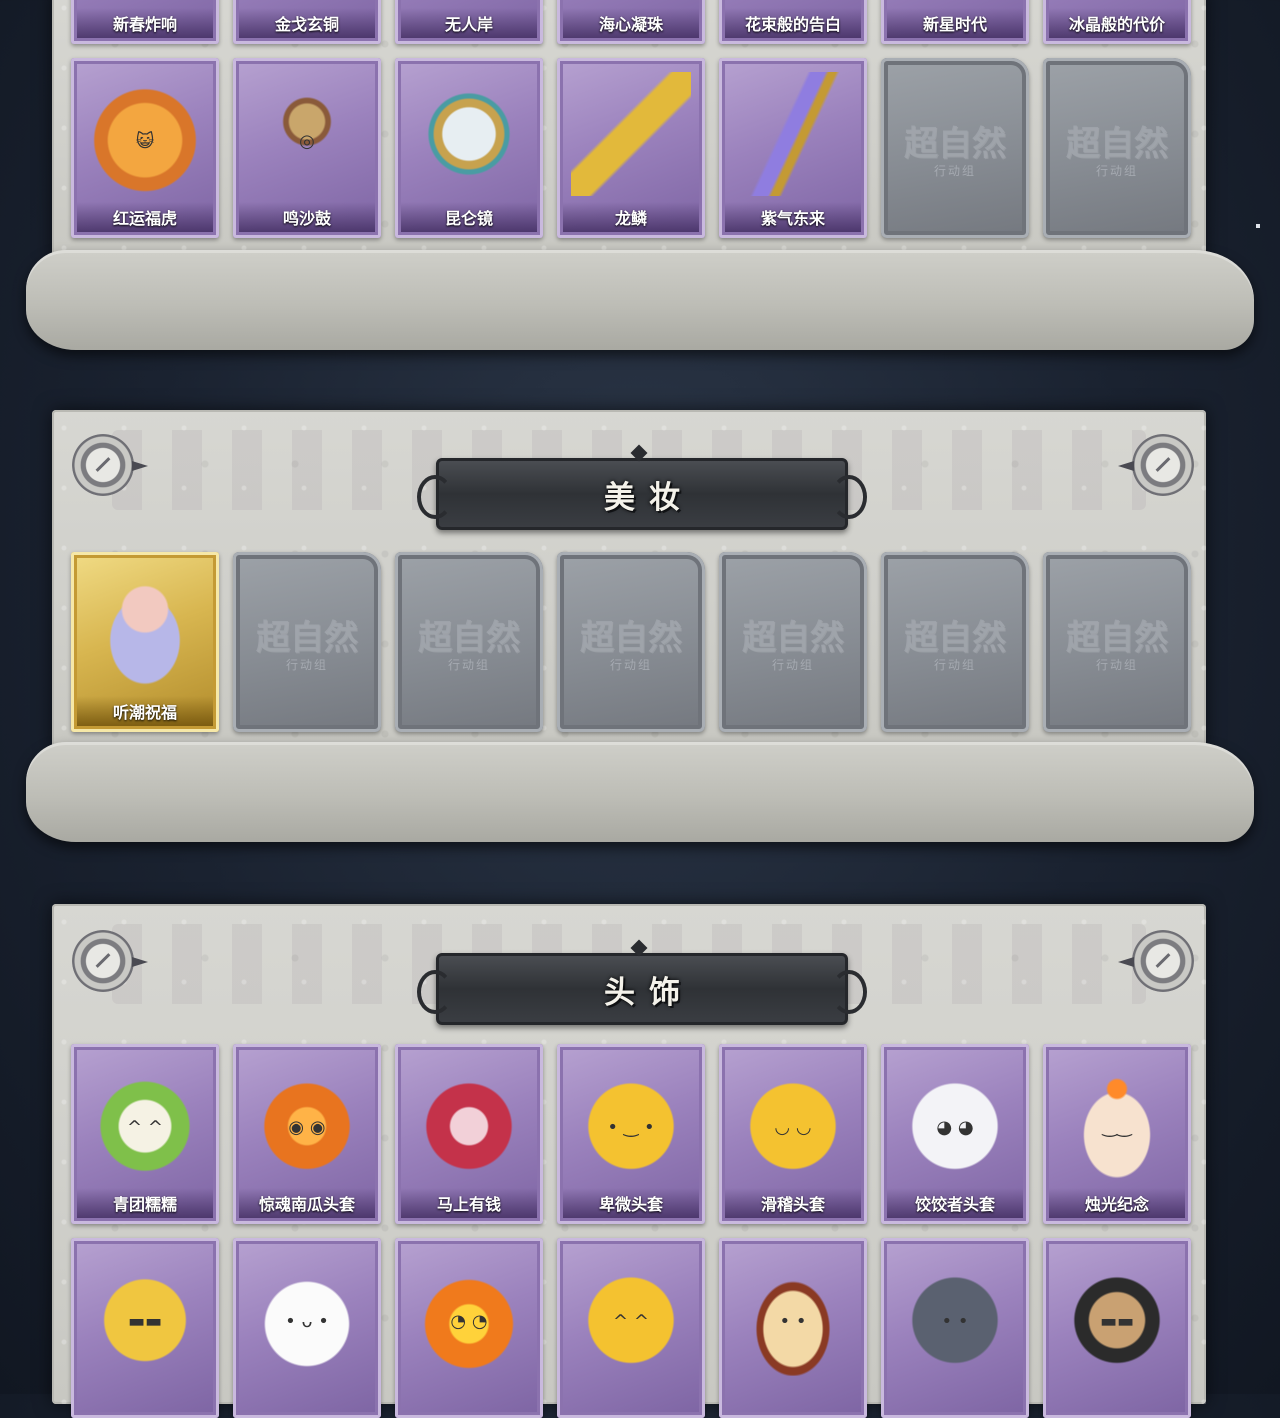  What do you see at coordinates (469, 1314) in the screenshot?
I see `fire-spirit-head-icon: ◔ ◔` at bounding box center [469, 1314].